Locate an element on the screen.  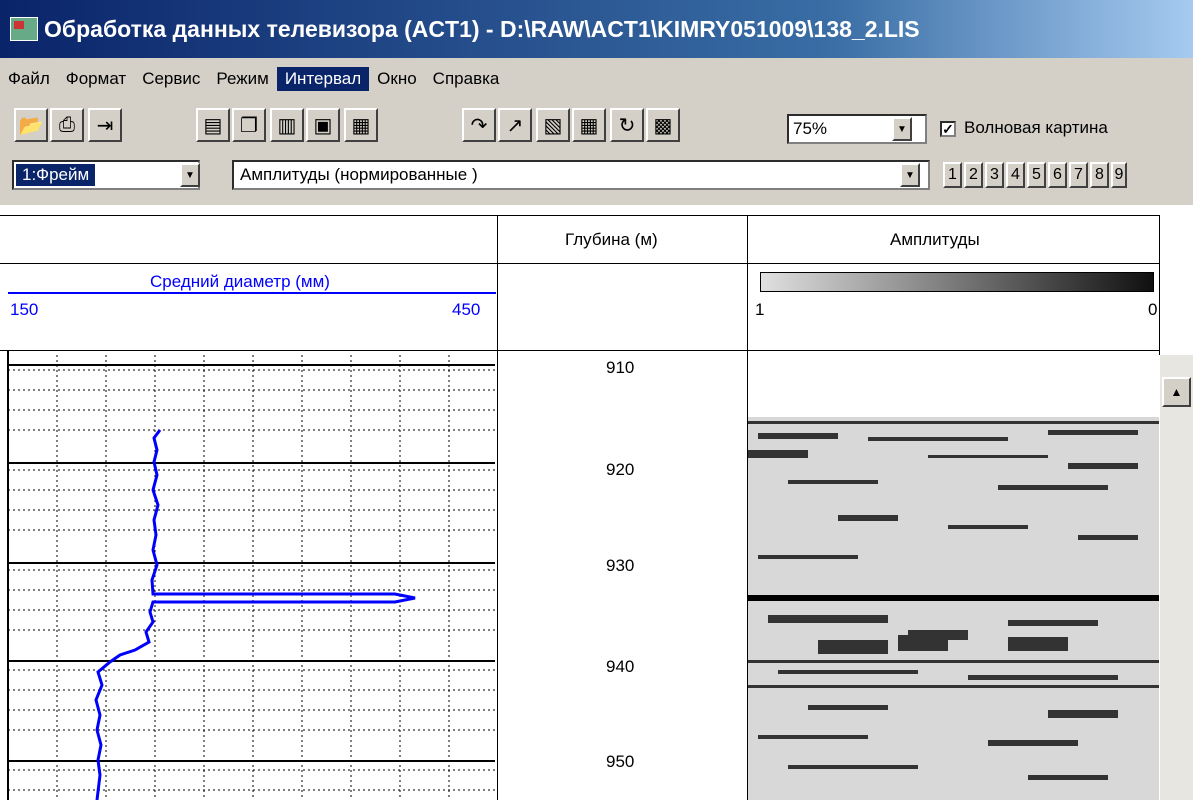
depth-label-950: 950 is located at coordinates (620, 761).